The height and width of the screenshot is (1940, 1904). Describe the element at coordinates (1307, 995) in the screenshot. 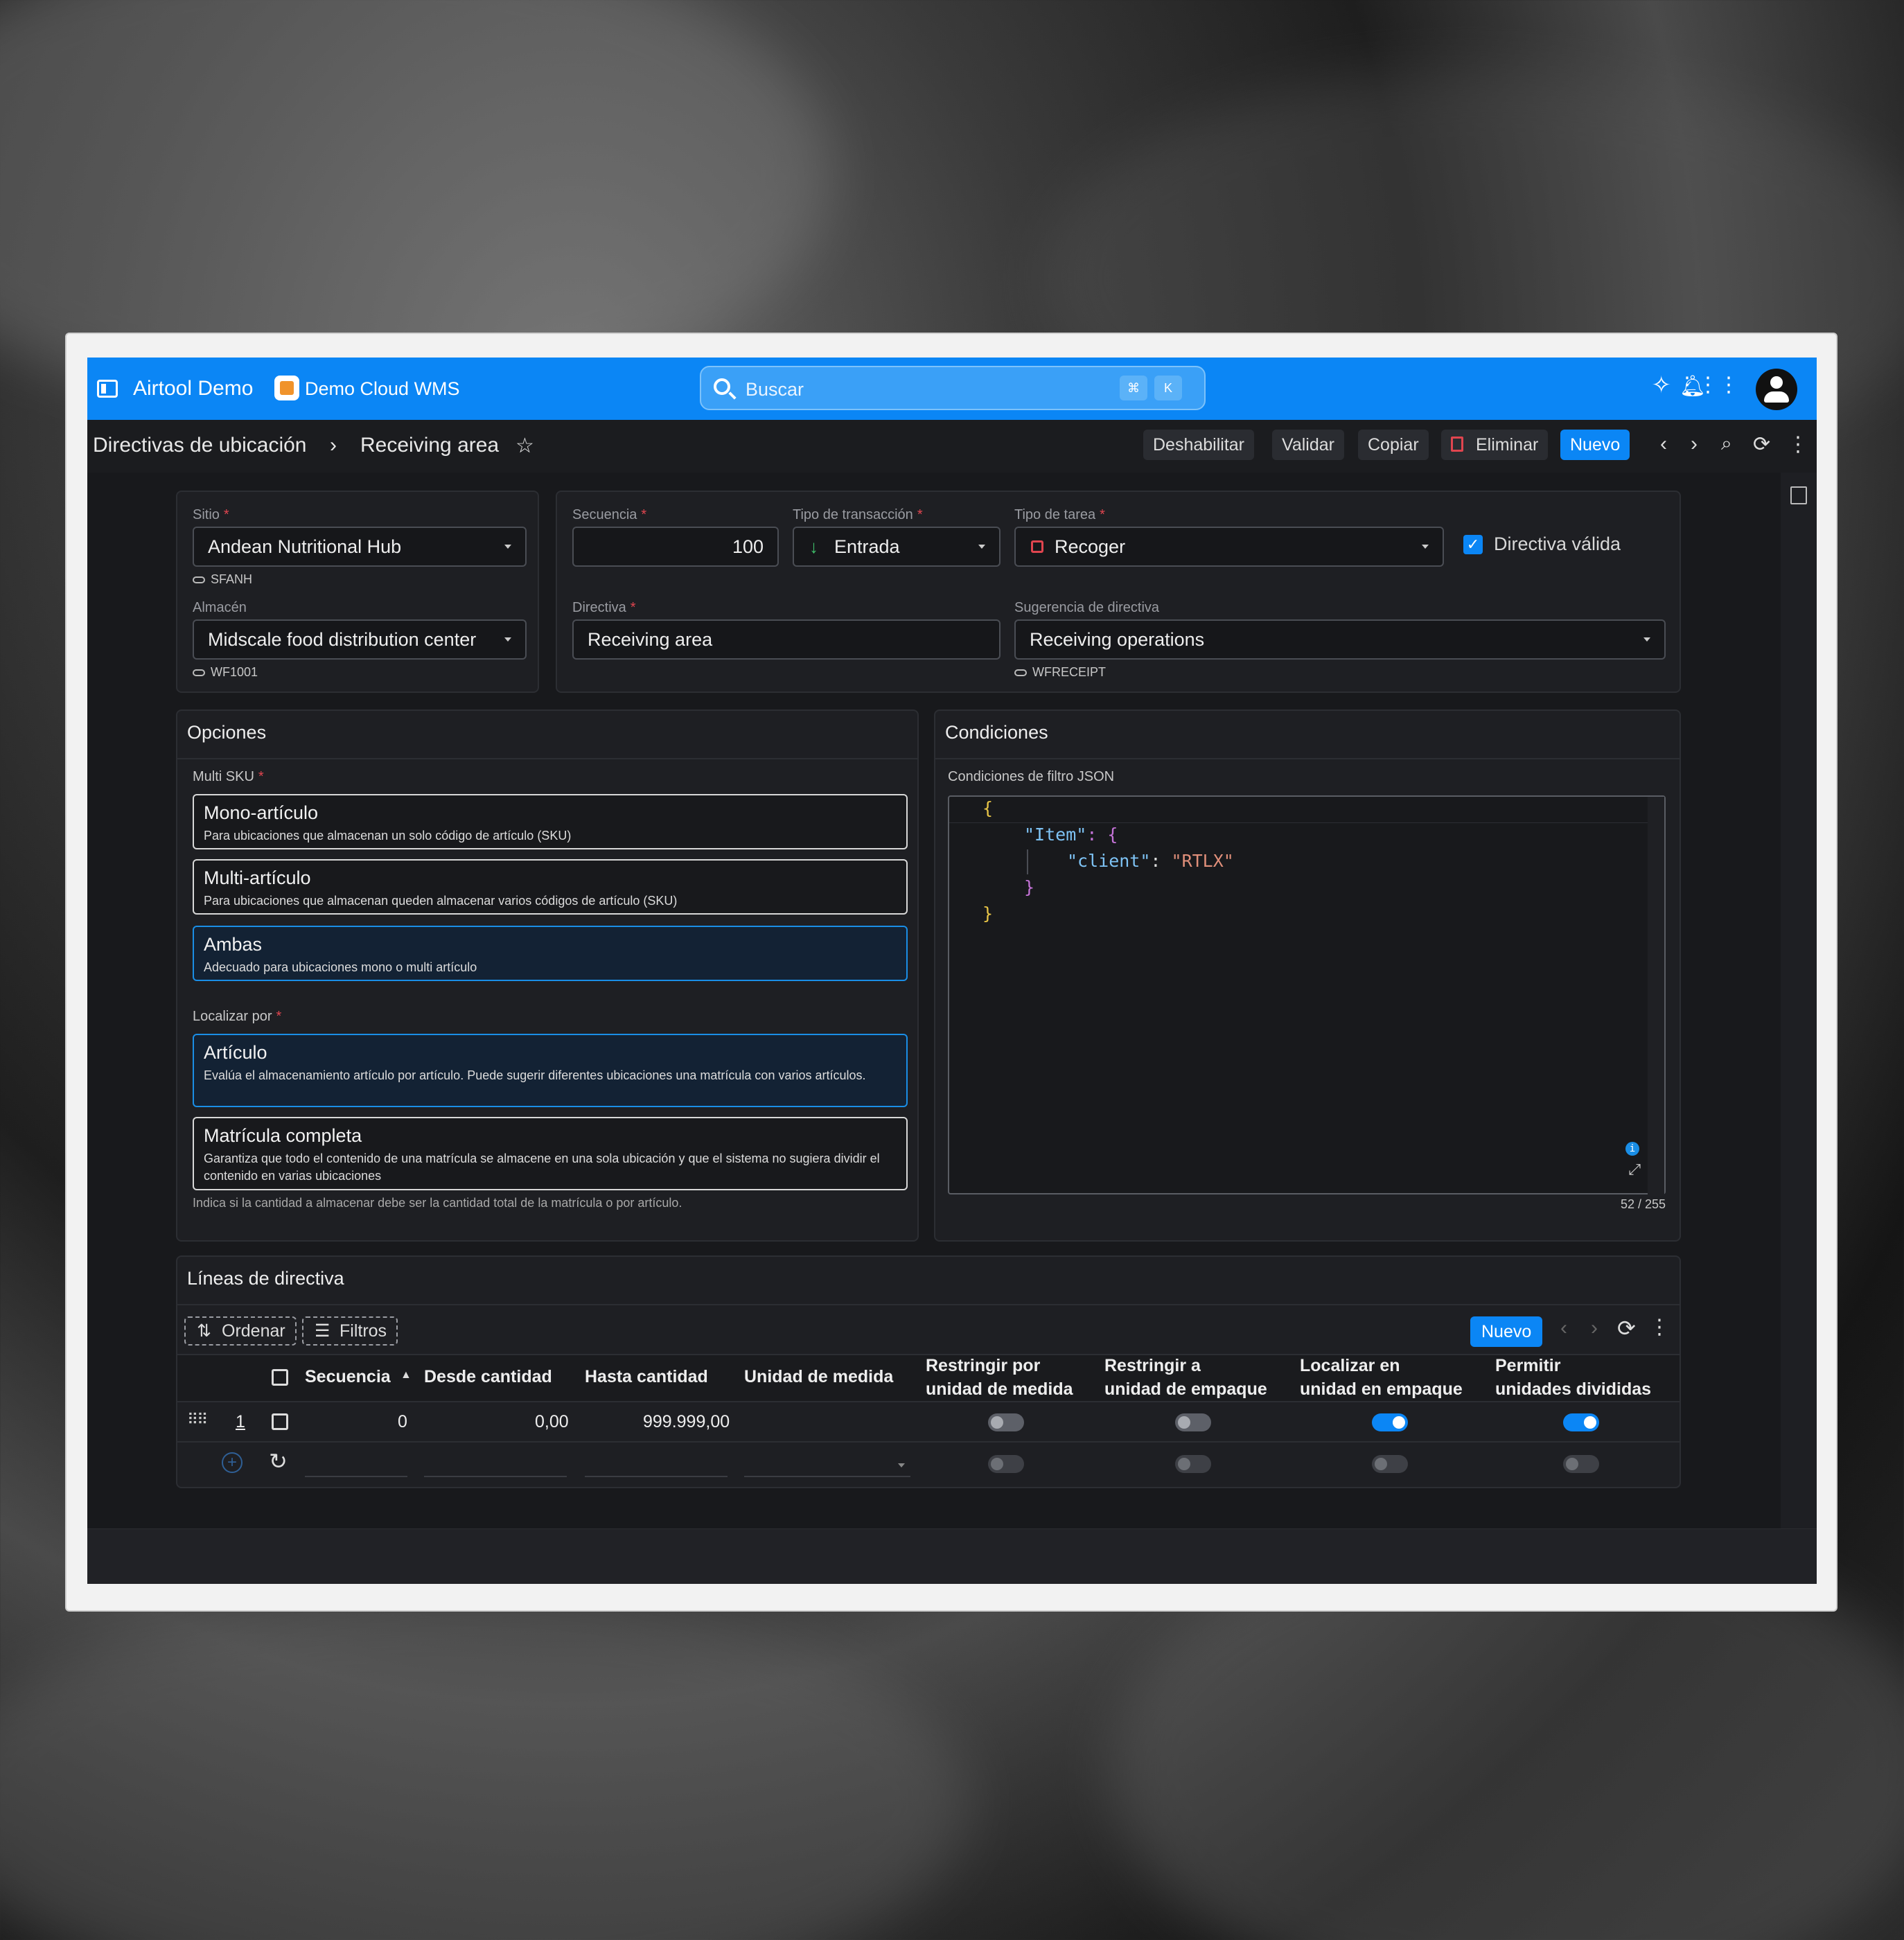

I see `json-editor: { "Item": { "client": "RTLX" } } i ⤢` at that location.